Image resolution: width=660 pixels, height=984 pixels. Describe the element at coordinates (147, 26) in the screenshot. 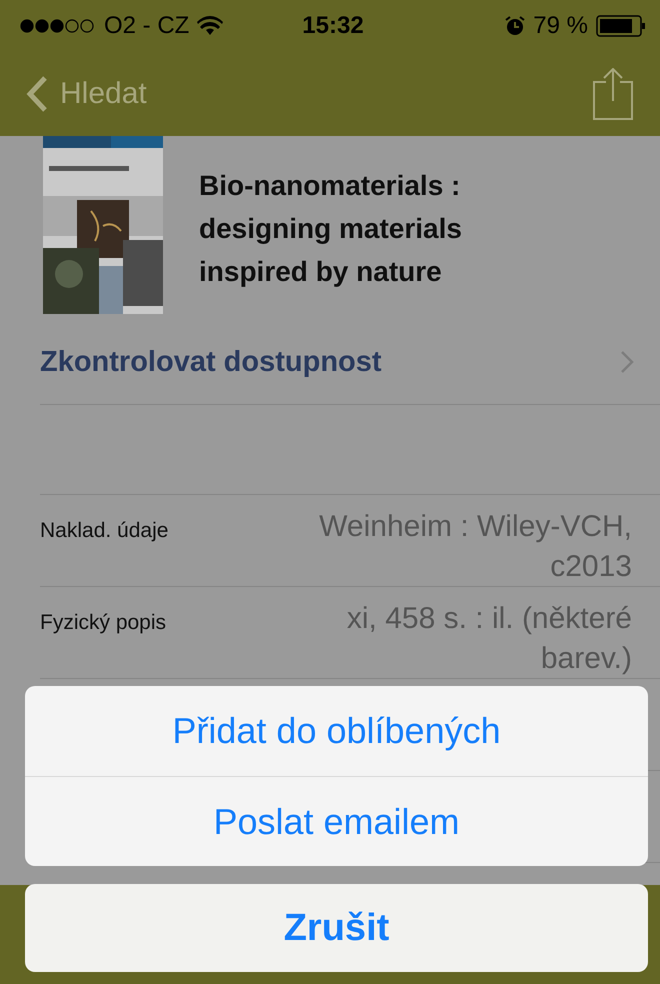

I see `carrier-name: O2 - CZ` at that location.